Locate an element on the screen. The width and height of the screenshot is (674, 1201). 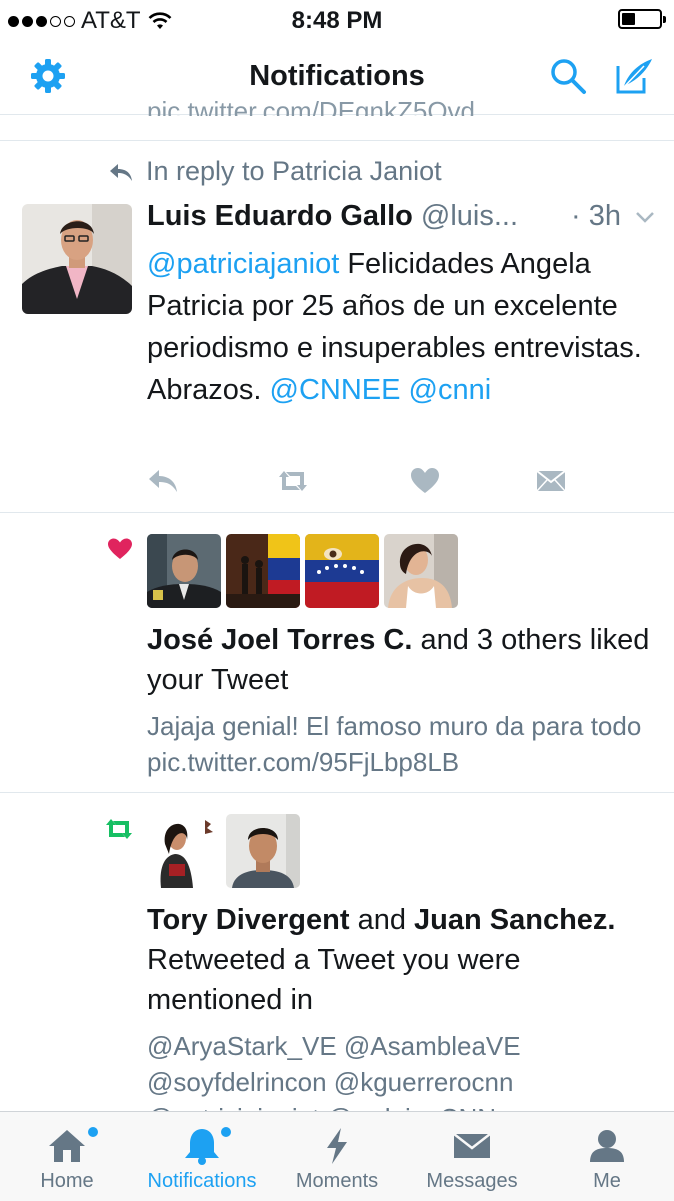
tweet-header: Luis Eduardo Gallo @luis... · 3h is located at coordinates (402, 216).